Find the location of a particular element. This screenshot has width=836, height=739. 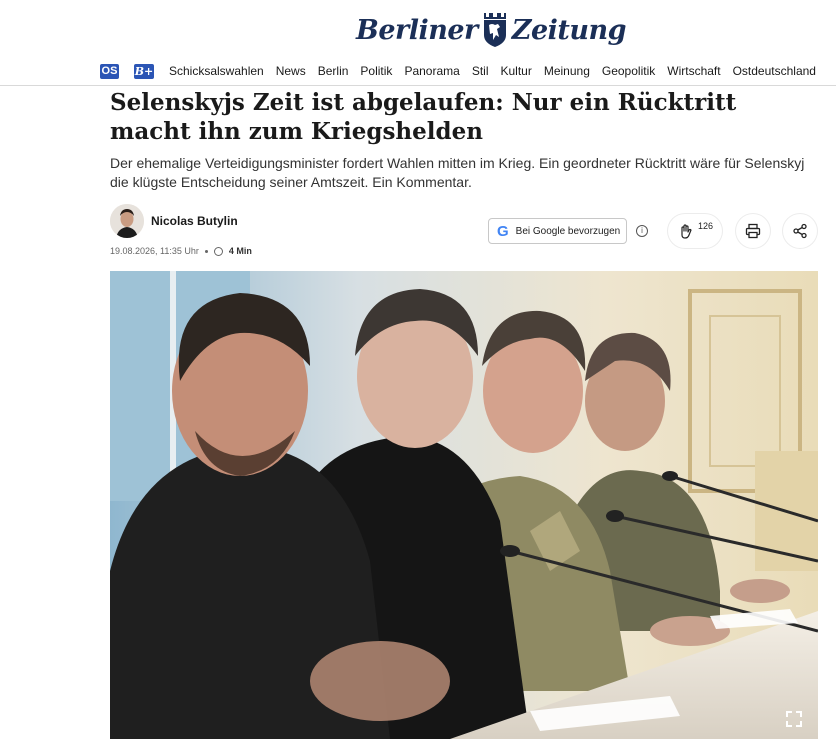

share-button is located at coordinates (800, 231).